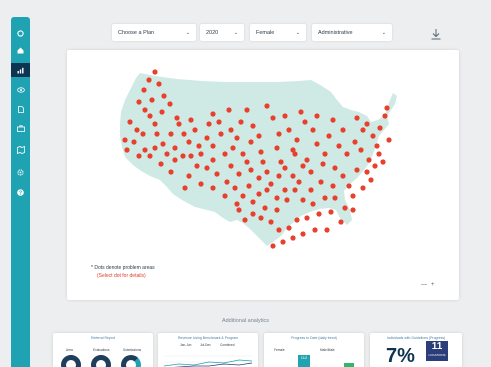 This screenshot has height=367, width=491. What do you see at coordinates (424, 285) in the screenshot?
I see `zoom-out-button: —` at bounding box center [424, 285].